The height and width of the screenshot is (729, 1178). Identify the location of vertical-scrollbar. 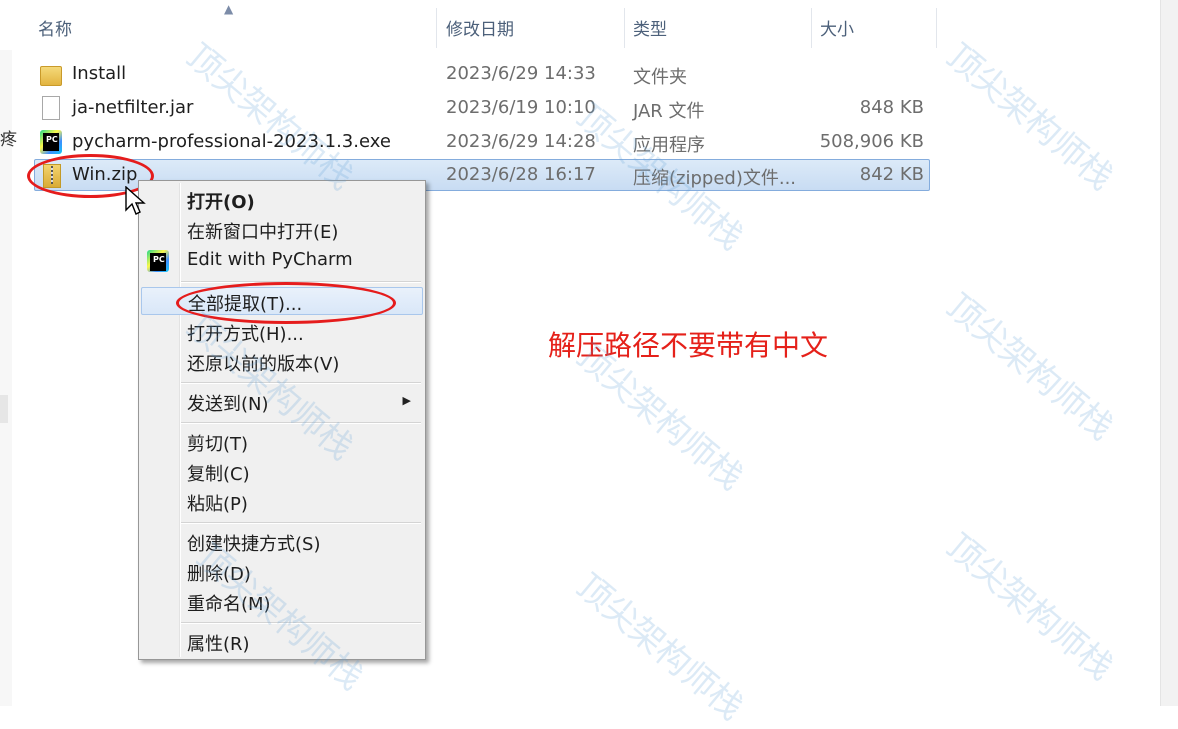
(1169, 353).